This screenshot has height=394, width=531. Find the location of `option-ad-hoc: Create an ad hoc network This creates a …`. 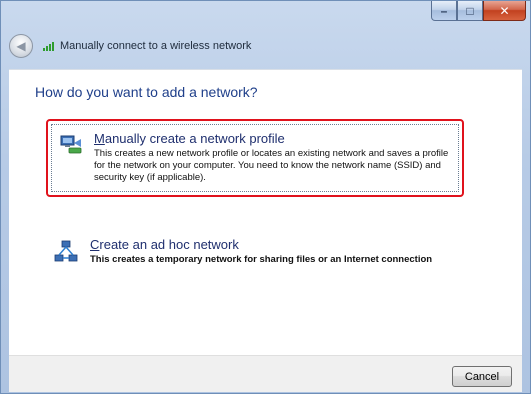

option-ad-hoc: Create an ad hoc network This creates a … is located at coordinates (255, 254).